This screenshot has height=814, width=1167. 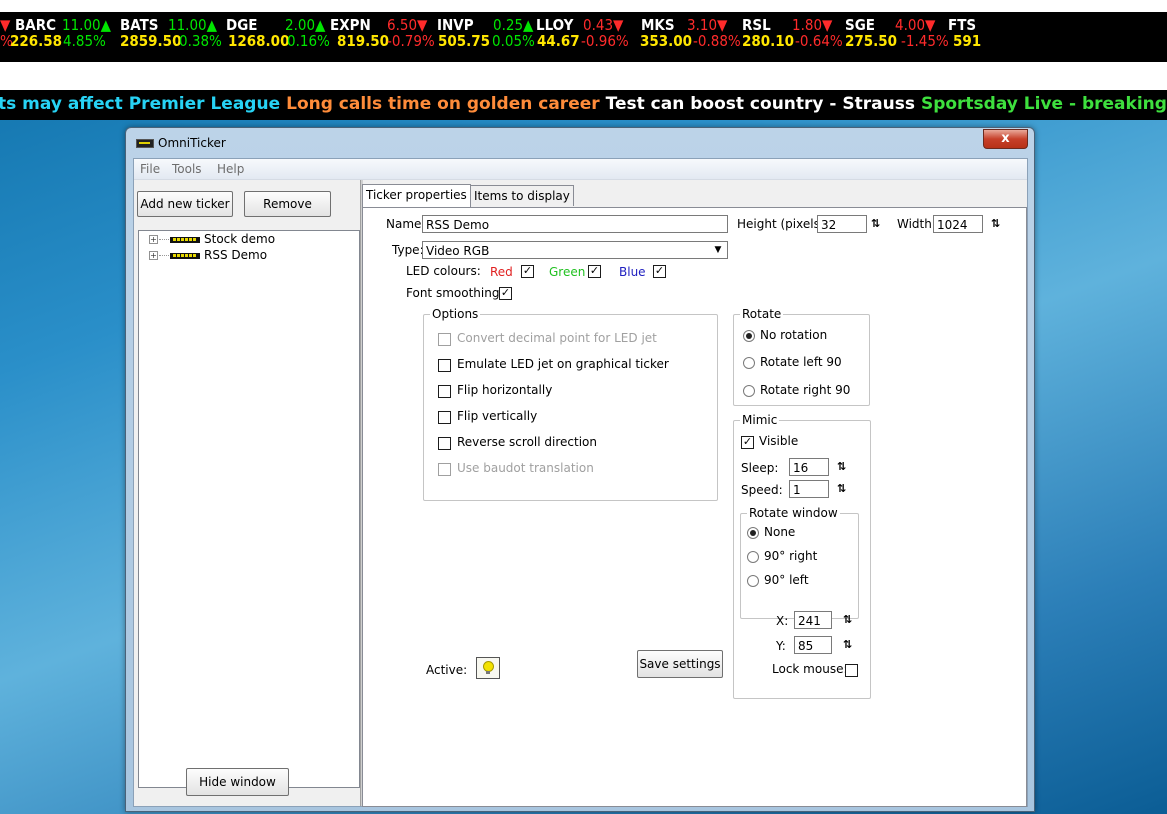 What do you see at coordinates (555, 25) in the screenshot?
I see `ticker-symbol-item: LLOY` at bounding box center [555, 25].